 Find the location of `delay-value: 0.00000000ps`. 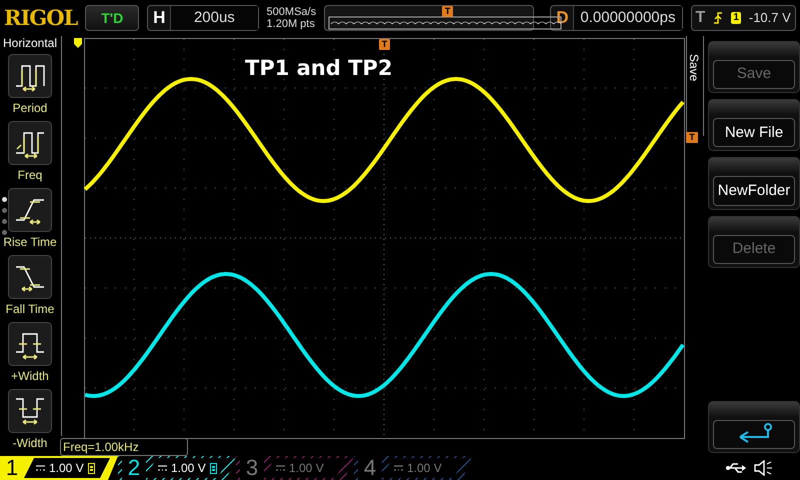

delay-value: 0.00000000ps is located at coordinates (627, 18).